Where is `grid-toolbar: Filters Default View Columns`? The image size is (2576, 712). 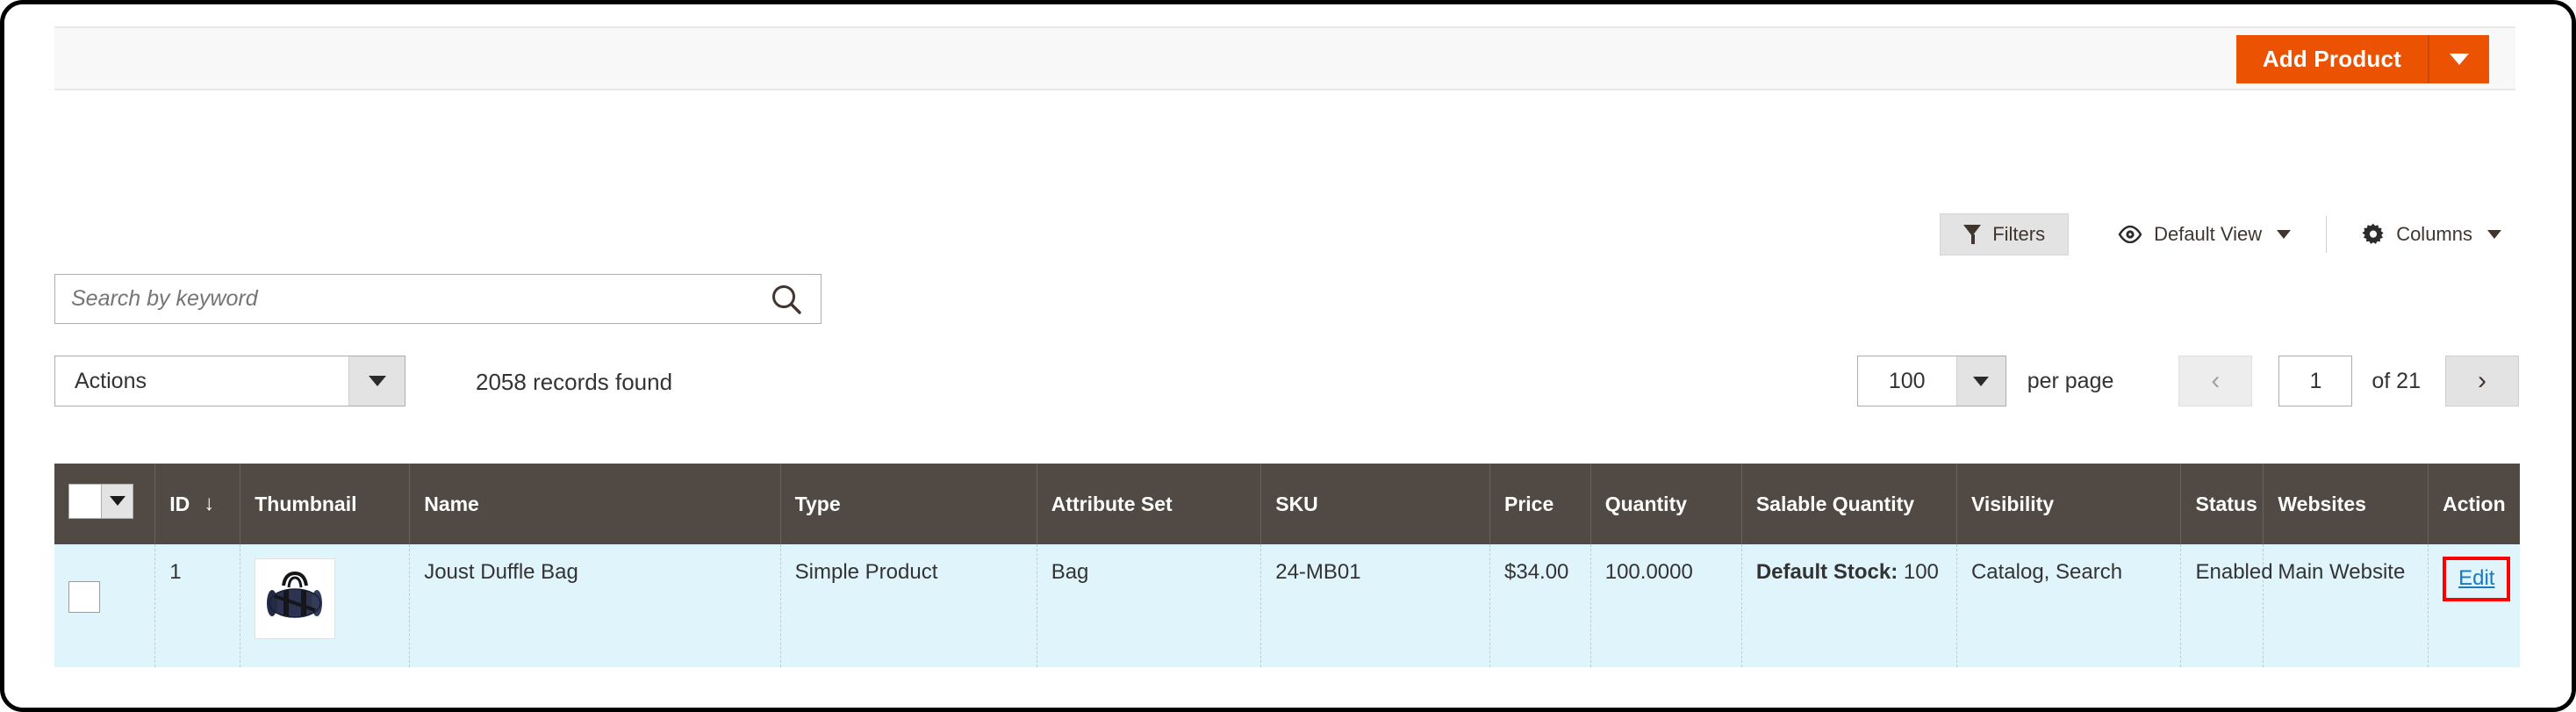
grid-toolbar: Filters Default View Columns is located at coordinates (2229, 234).